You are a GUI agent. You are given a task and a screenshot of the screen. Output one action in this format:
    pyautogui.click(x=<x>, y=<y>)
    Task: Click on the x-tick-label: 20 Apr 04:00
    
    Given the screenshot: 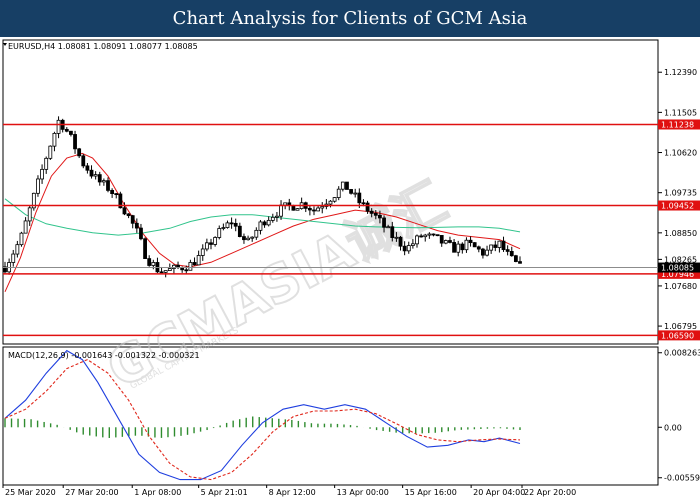 What is the action you would take?
    pyautogui.click(x=499, y=492)
    